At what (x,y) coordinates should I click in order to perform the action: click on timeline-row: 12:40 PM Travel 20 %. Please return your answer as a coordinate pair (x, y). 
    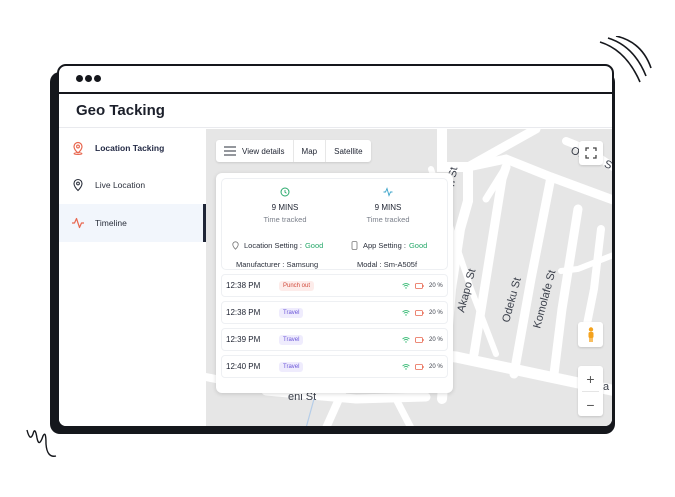
    Looking at the image, I should click on (334, 366).